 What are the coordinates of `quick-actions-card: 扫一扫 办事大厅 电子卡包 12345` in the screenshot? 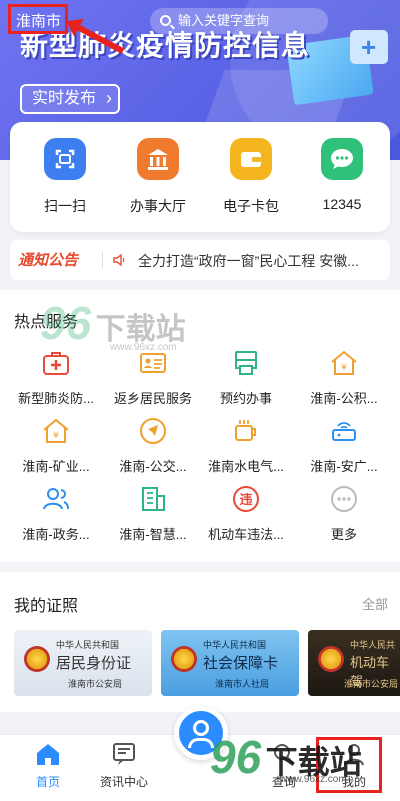 It's located at (200, 177).